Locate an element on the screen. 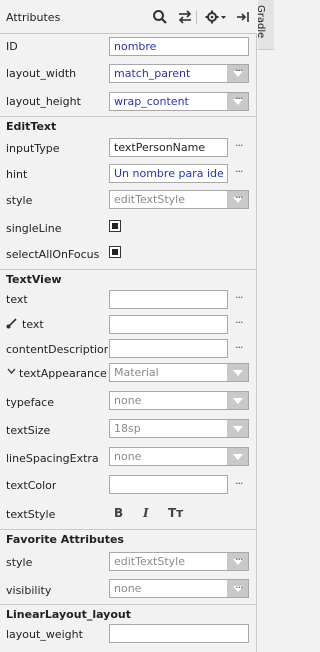  visibility-dropdown: none is located at coordinates (179, 588).